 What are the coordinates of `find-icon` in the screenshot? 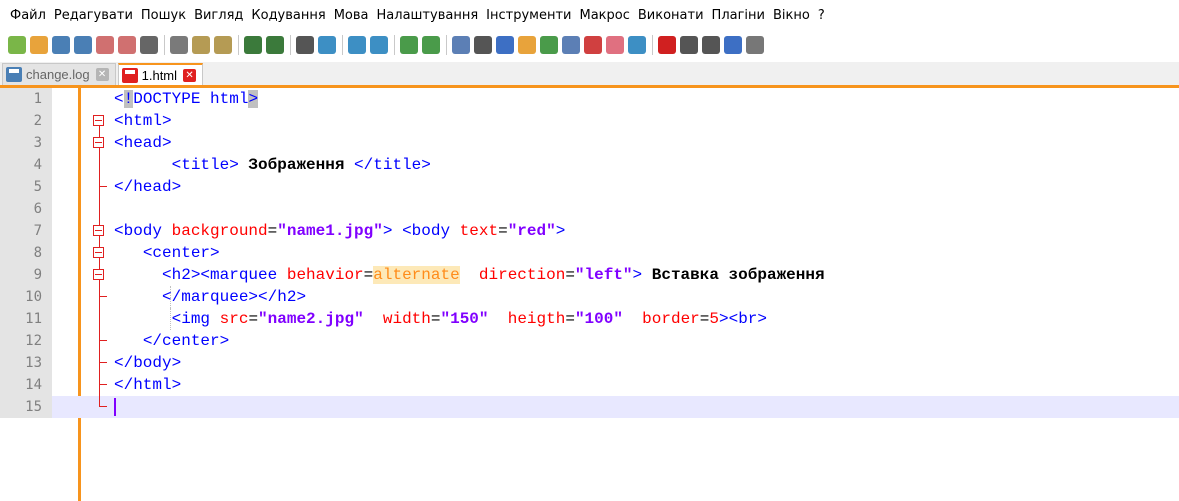 It's located at (305, 45).